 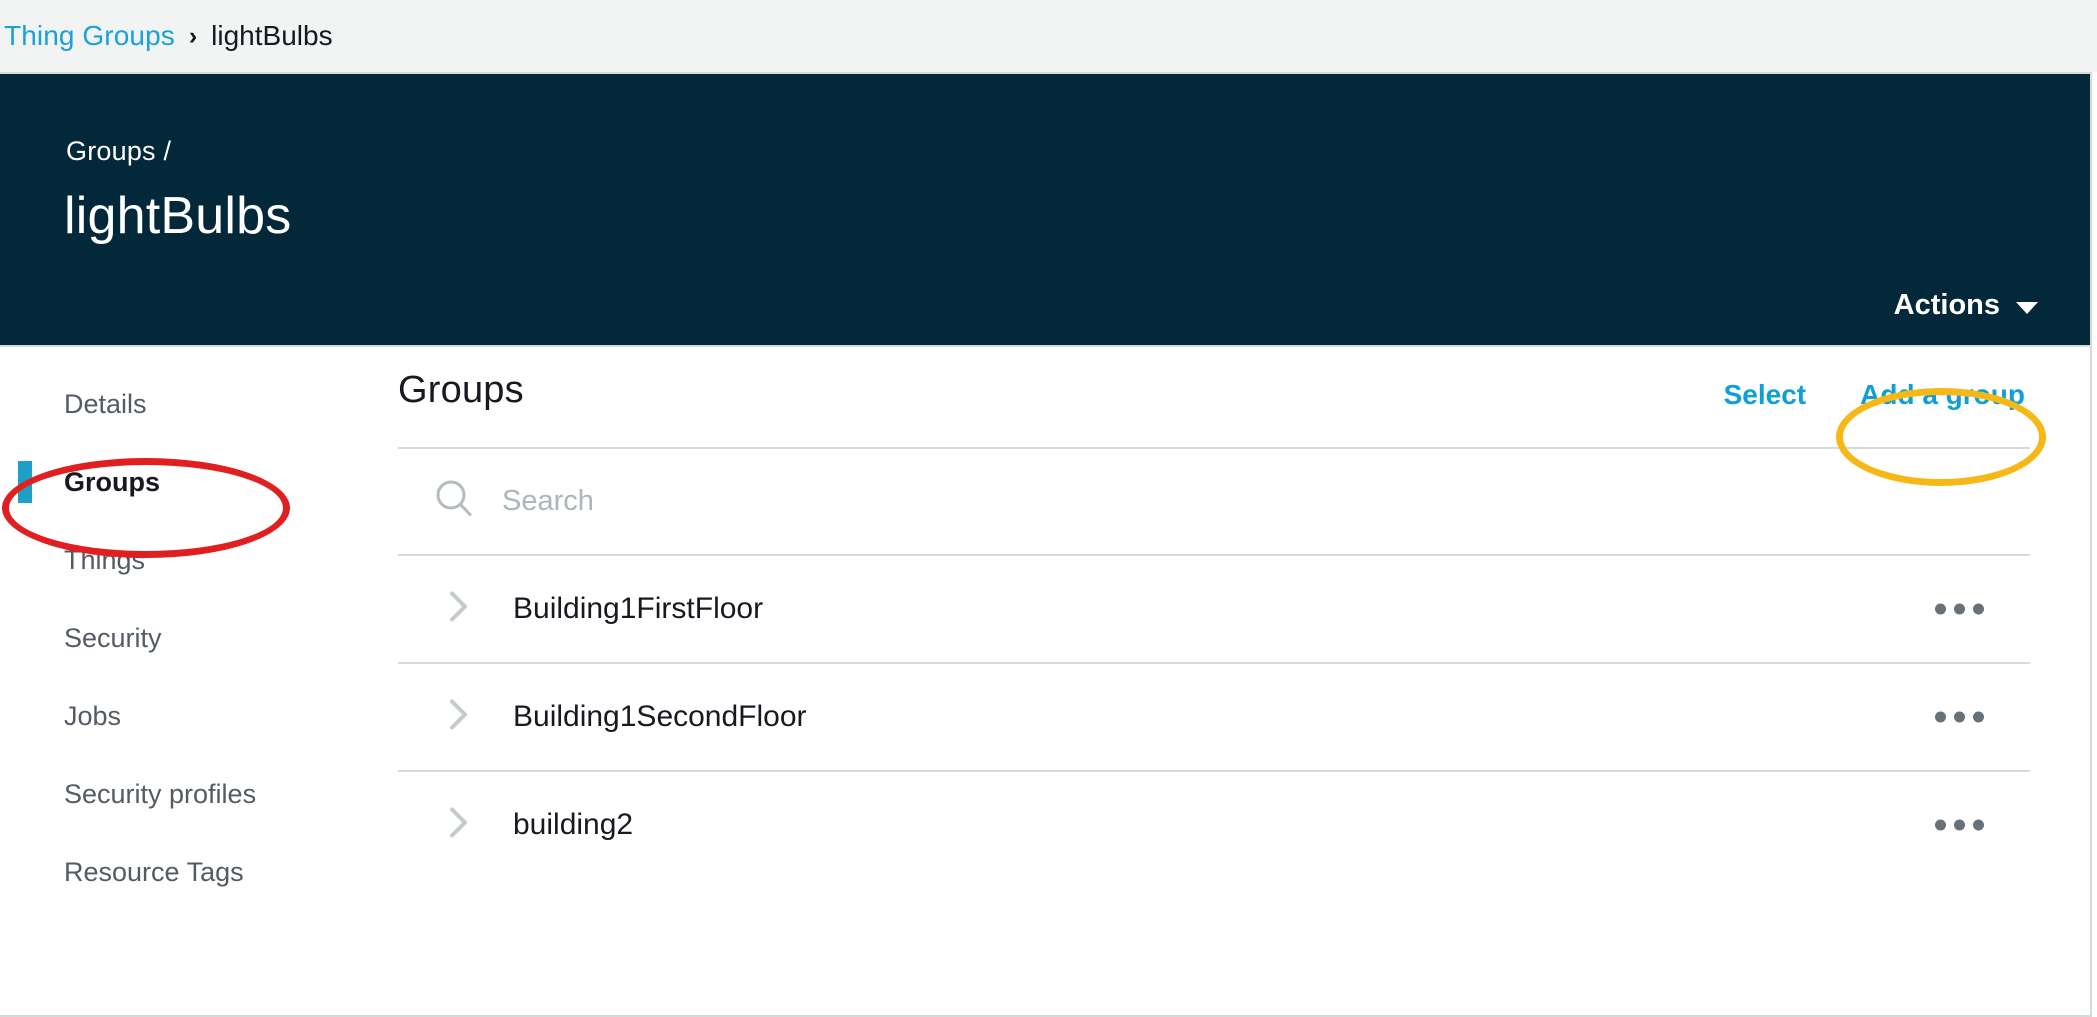 What do you see at coordinates (154, 871) in the screenshot?
I see `sidebar-item-label: Resource Tags` at bounding box center [154, 871].